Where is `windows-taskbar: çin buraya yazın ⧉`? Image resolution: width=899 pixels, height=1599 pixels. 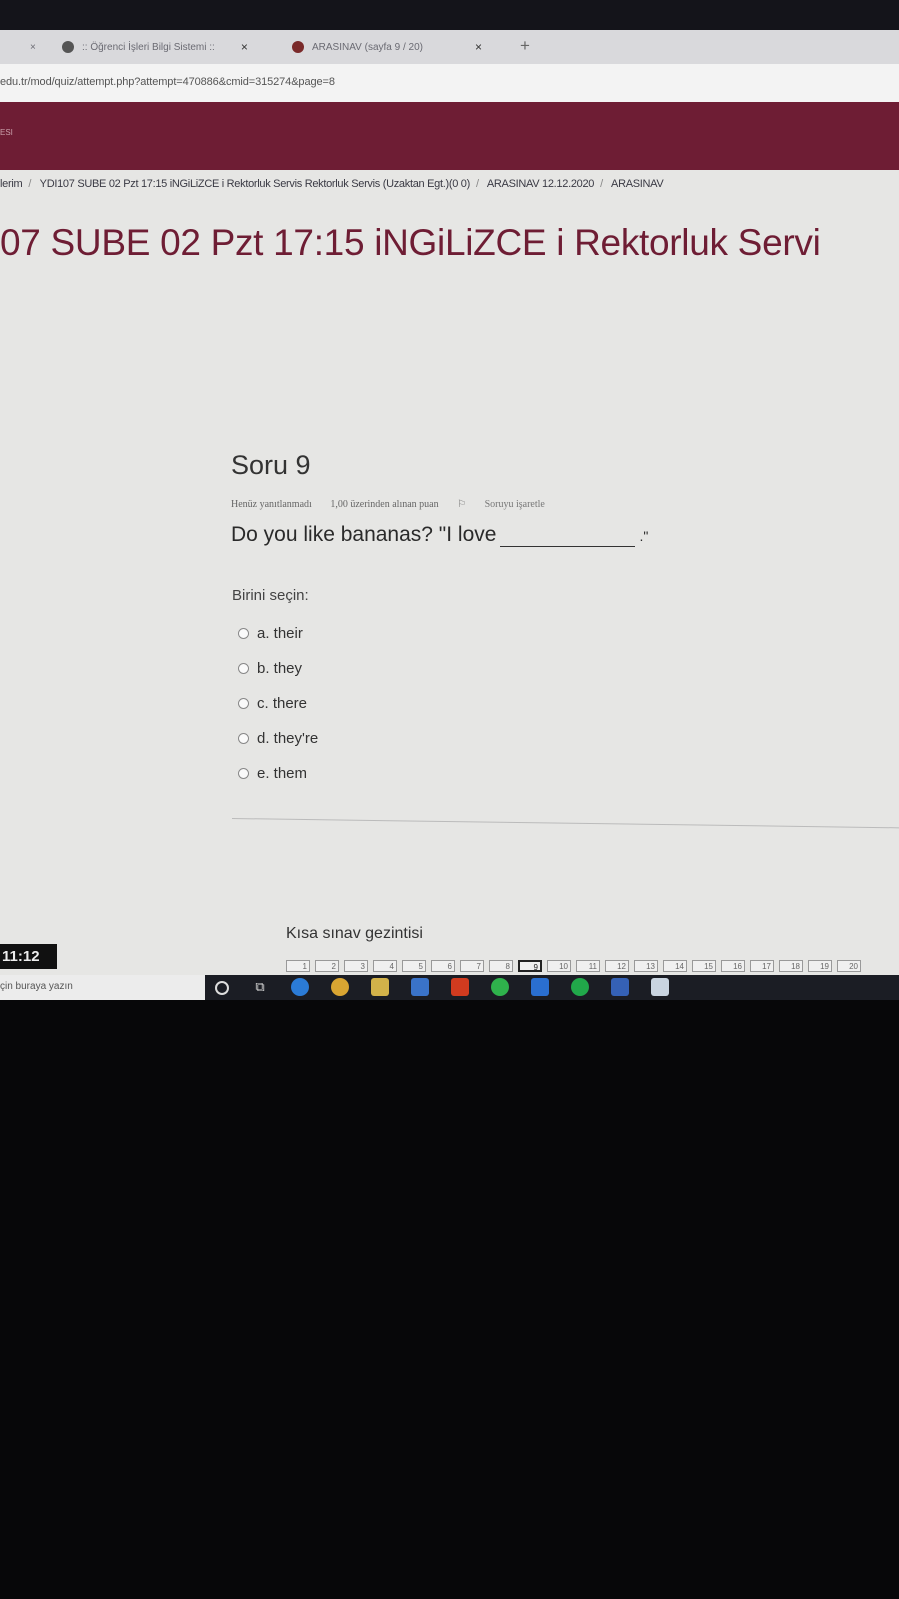 windows-taskbar: çin buraya yazın ⧉ is located at coordinates (449, 987).